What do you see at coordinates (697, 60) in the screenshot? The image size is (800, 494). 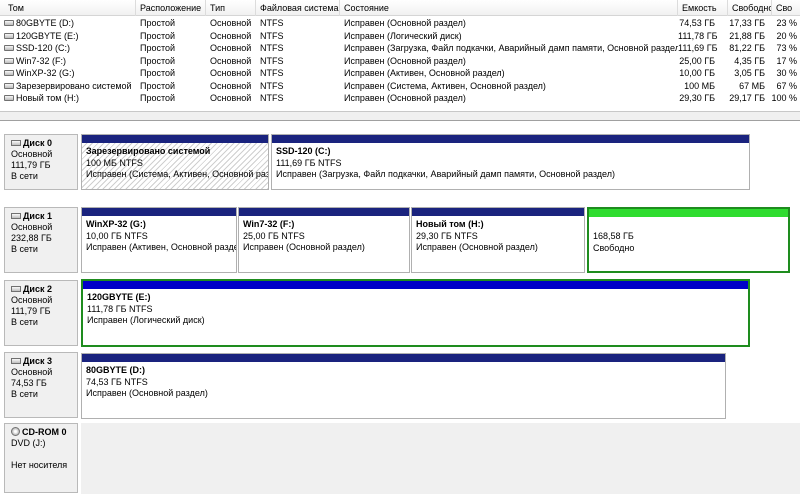 I see `volume-capacity: 25,00 ГБ` at bounding box center [697, 60].